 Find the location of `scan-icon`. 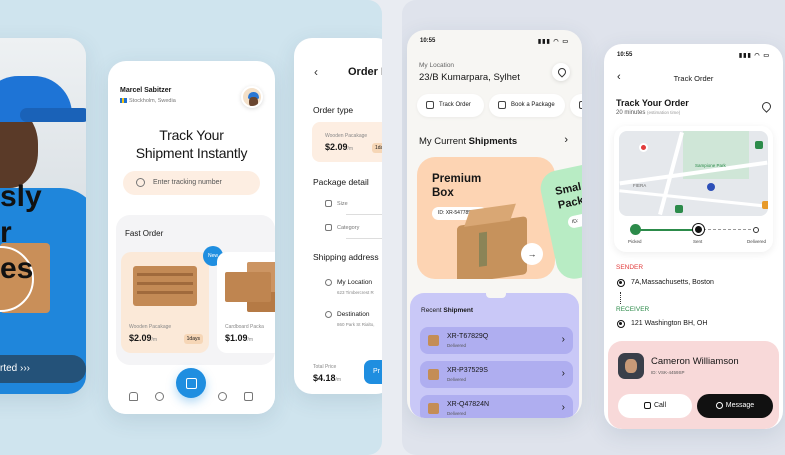

scan-icon is located at coordinates (140, 182).